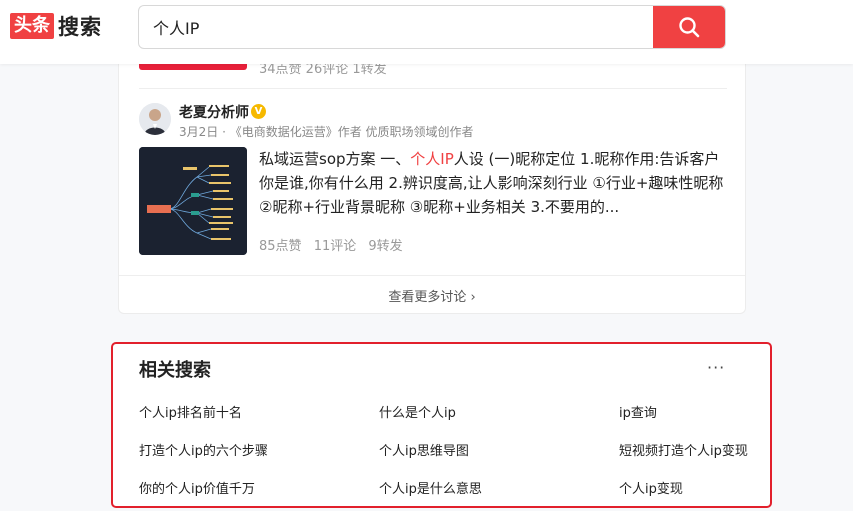 The width and height of the screenshot is (853, 511). Describe the element at coordinates (280, 246) in the screenshot. I see `likes-count: 85点赞` at that location.